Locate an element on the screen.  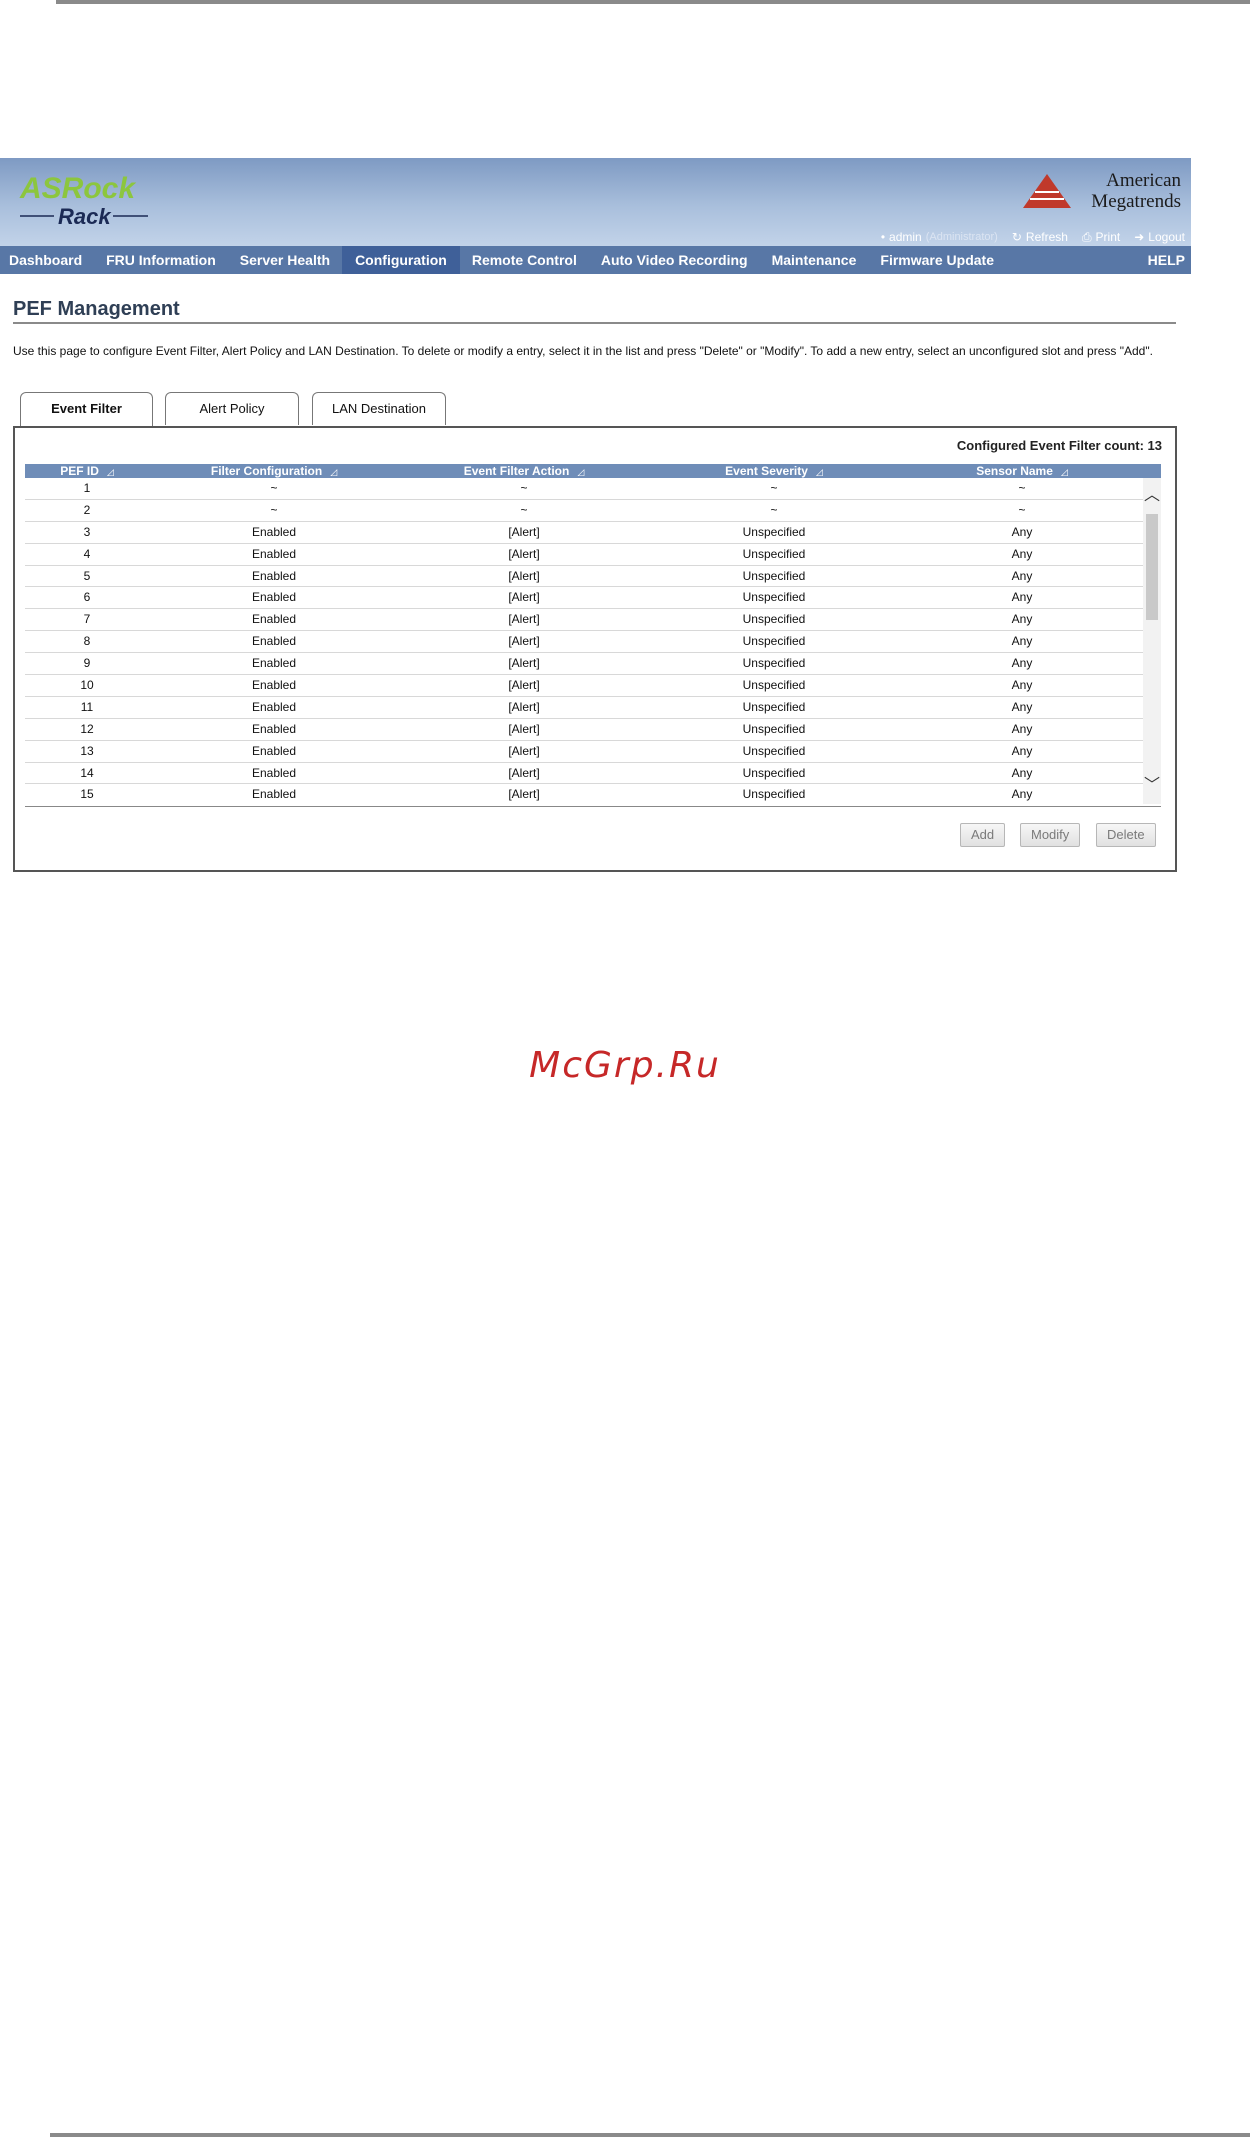
table-scrollbar: ︿ ﹀ is located at coordinates (1152, 641).